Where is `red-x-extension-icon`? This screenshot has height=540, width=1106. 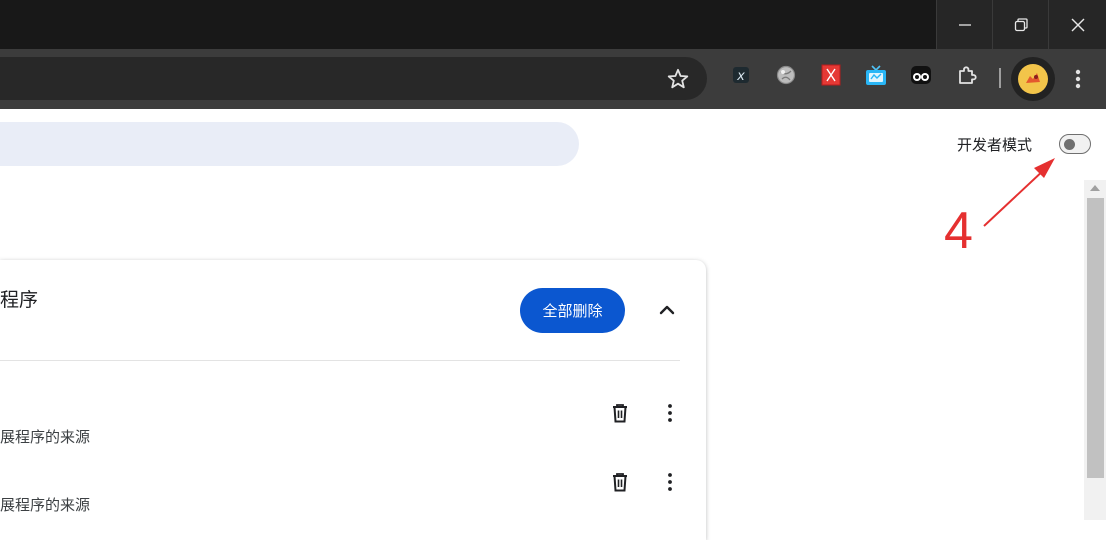 red-x-extension-icon is located at coordinates (831, 75).